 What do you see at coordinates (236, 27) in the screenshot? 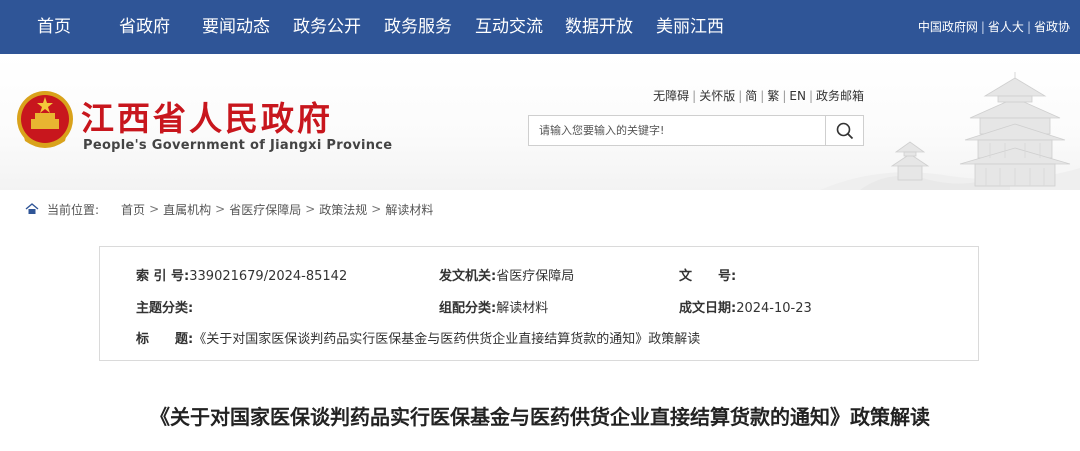
I see `nav-item-news: 要闻动态` at bounding box center [236, 27].